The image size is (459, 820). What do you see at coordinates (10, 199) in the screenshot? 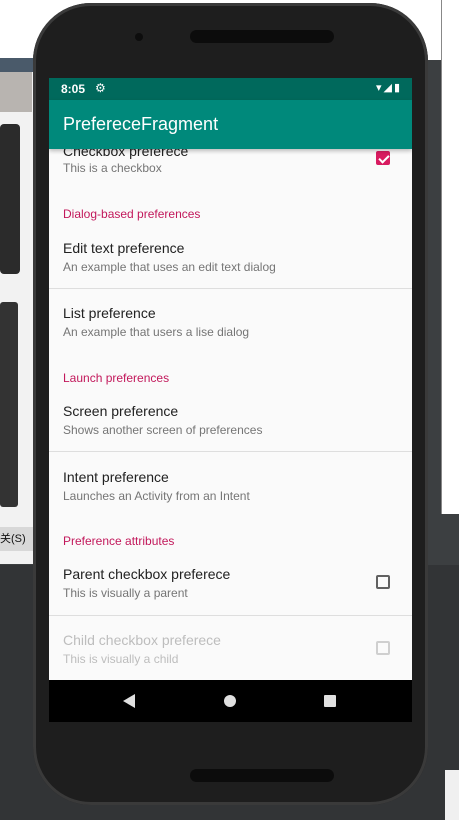
I see `background-video-panel` at bounding box center [10, 199].